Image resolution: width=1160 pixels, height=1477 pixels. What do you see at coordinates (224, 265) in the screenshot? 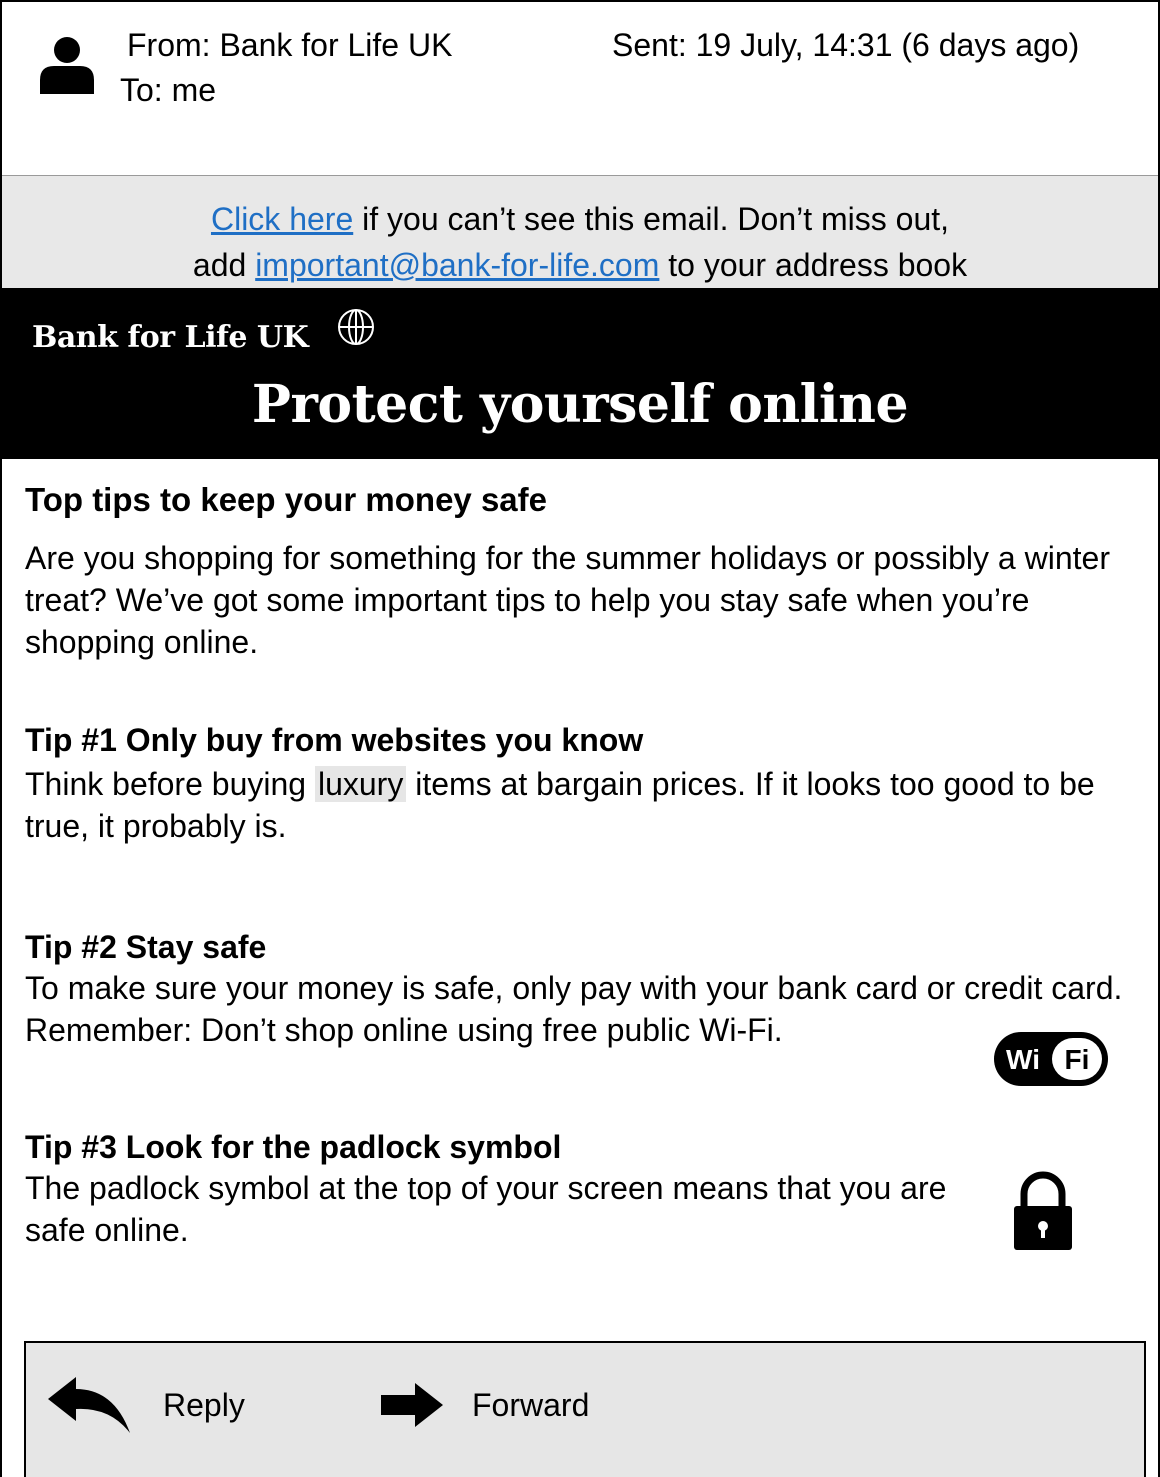
I see `notice-text-2-prefix: add` at bounding box center [224, 265].